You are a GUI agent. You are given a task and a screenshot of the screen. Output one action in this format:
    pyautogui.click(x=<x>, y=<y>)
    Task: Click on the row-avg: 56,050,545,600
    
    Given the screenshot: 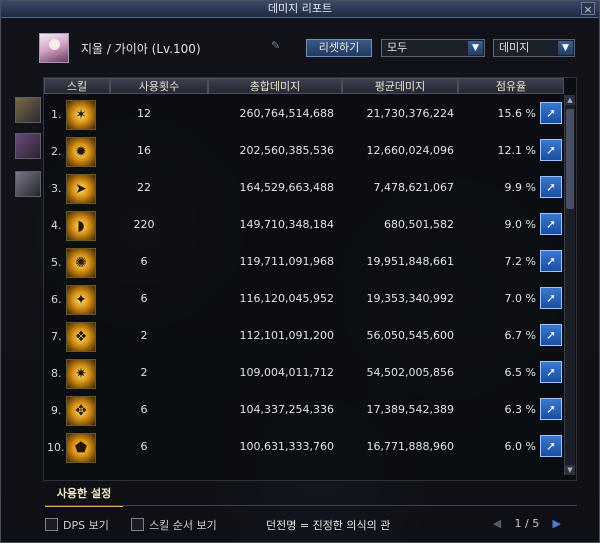 What is the action you would take?
    pyautogui.click(x=410, y=335)
    